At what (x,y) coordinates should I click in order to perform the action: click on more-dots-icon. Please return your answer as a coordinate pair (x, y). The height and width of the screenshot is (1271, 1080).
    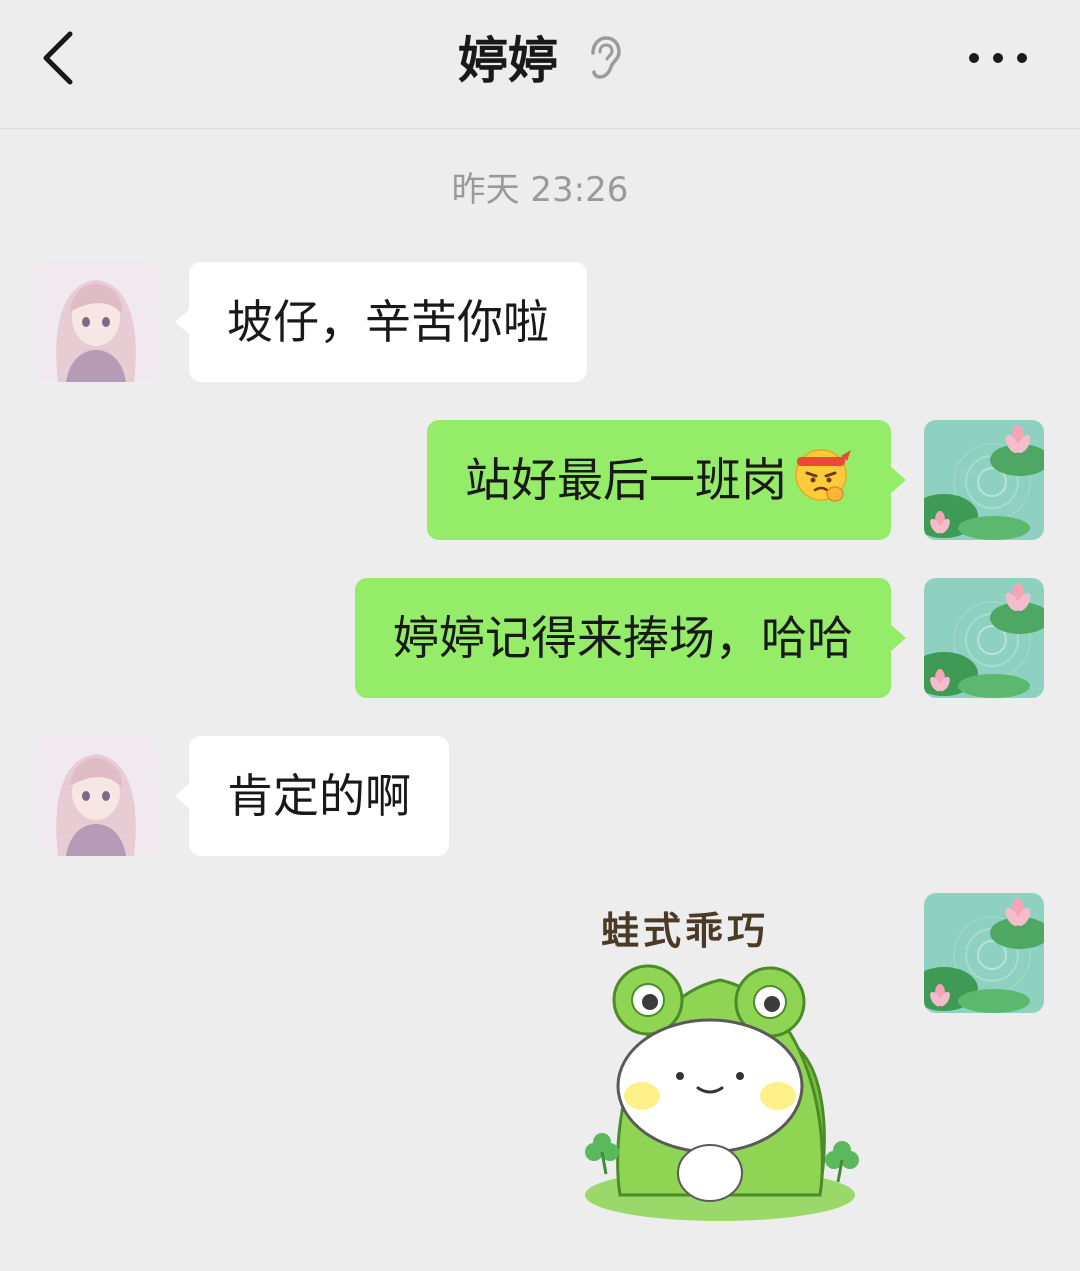
    Looking at the image, I should click on (998, 58).